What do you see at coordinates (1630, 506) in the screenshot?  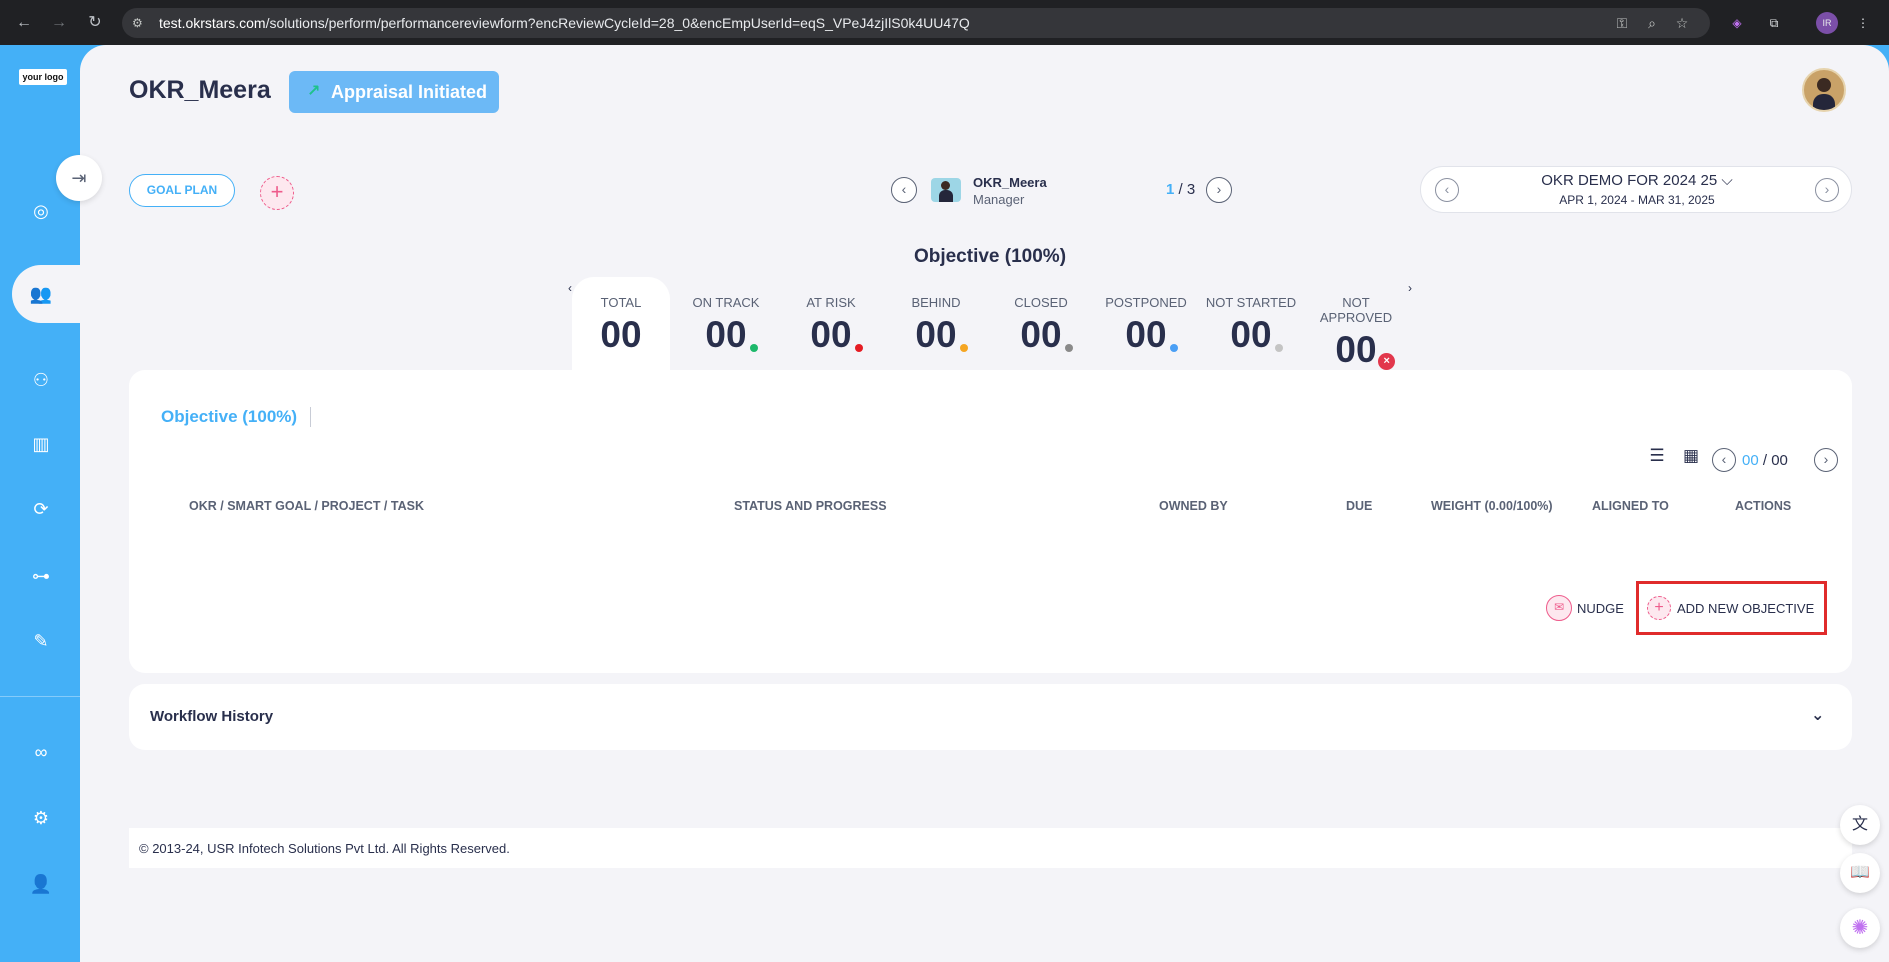 I see `column-header-aligned-to: ALIGNED TO` at bounding box center [1630, 506].